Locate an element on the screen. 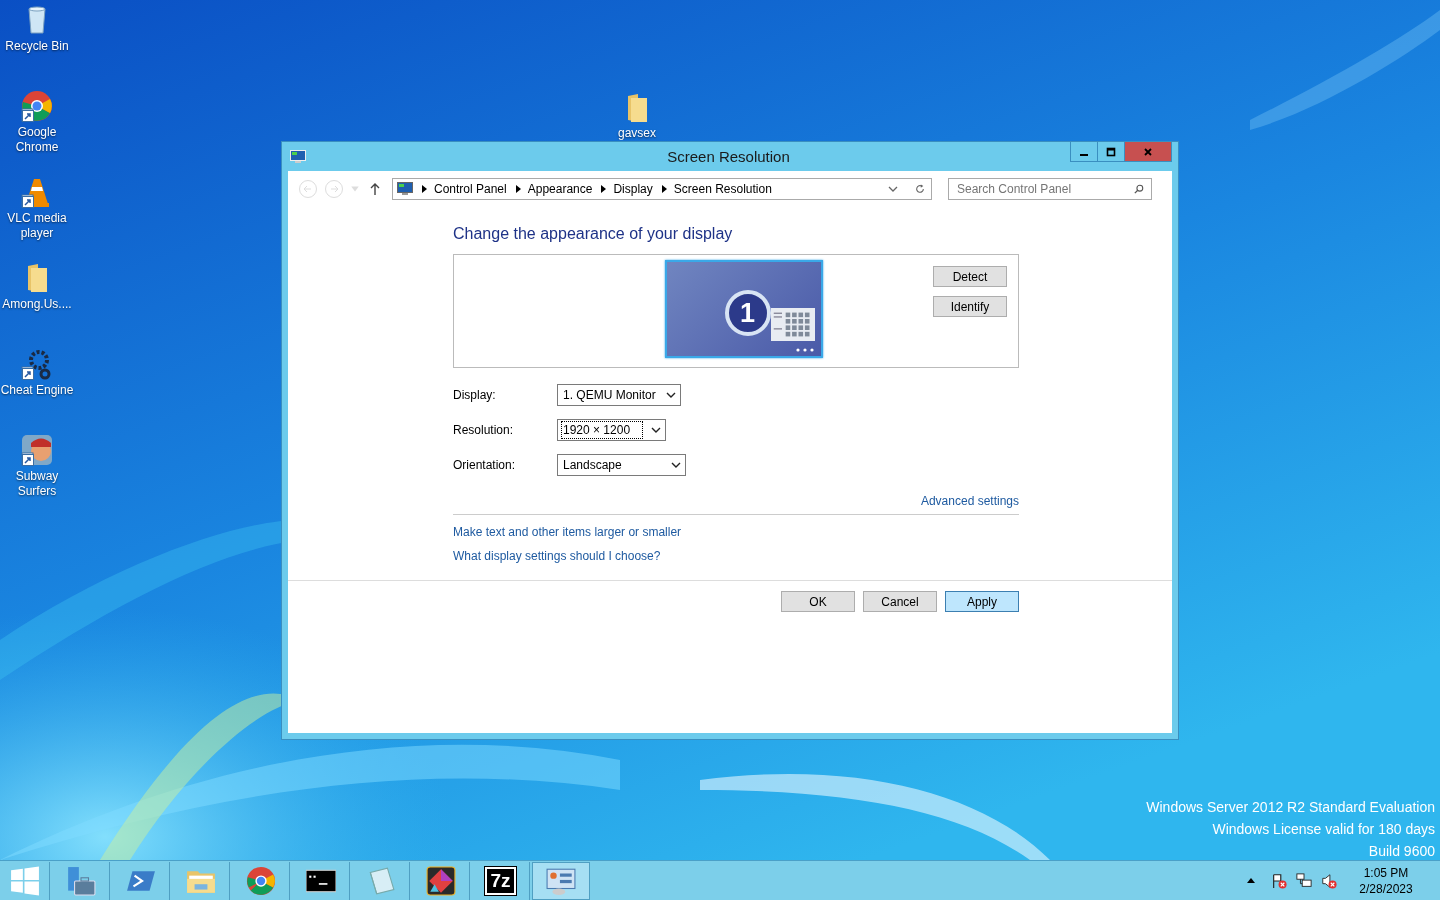  chrome-icon is located at coordinates (260, 880).